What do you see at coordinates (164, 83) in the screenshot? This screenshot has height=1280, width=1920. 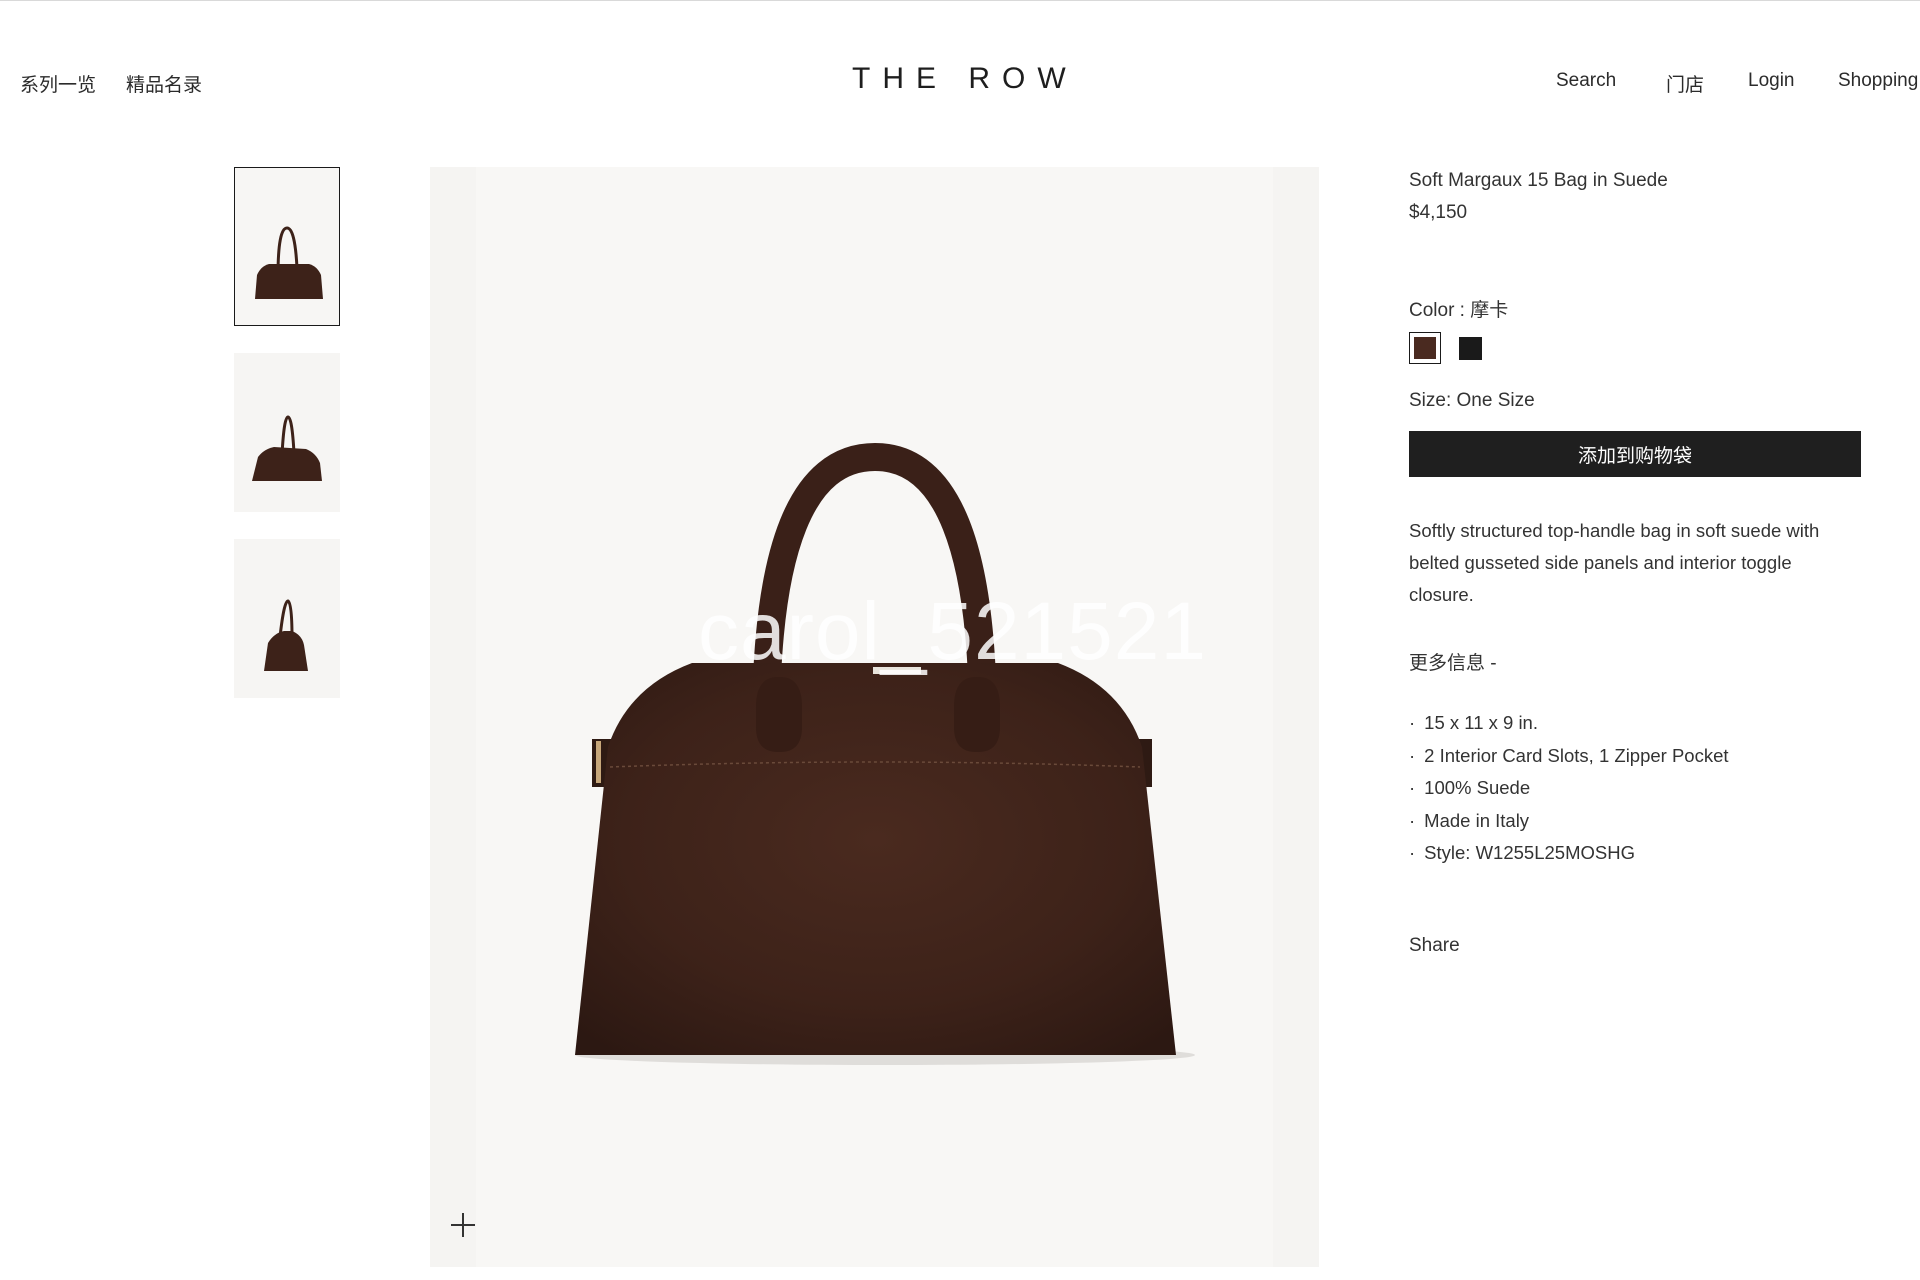 I see `nav-catalog: 精品名录` at bounding box center [164, 83].